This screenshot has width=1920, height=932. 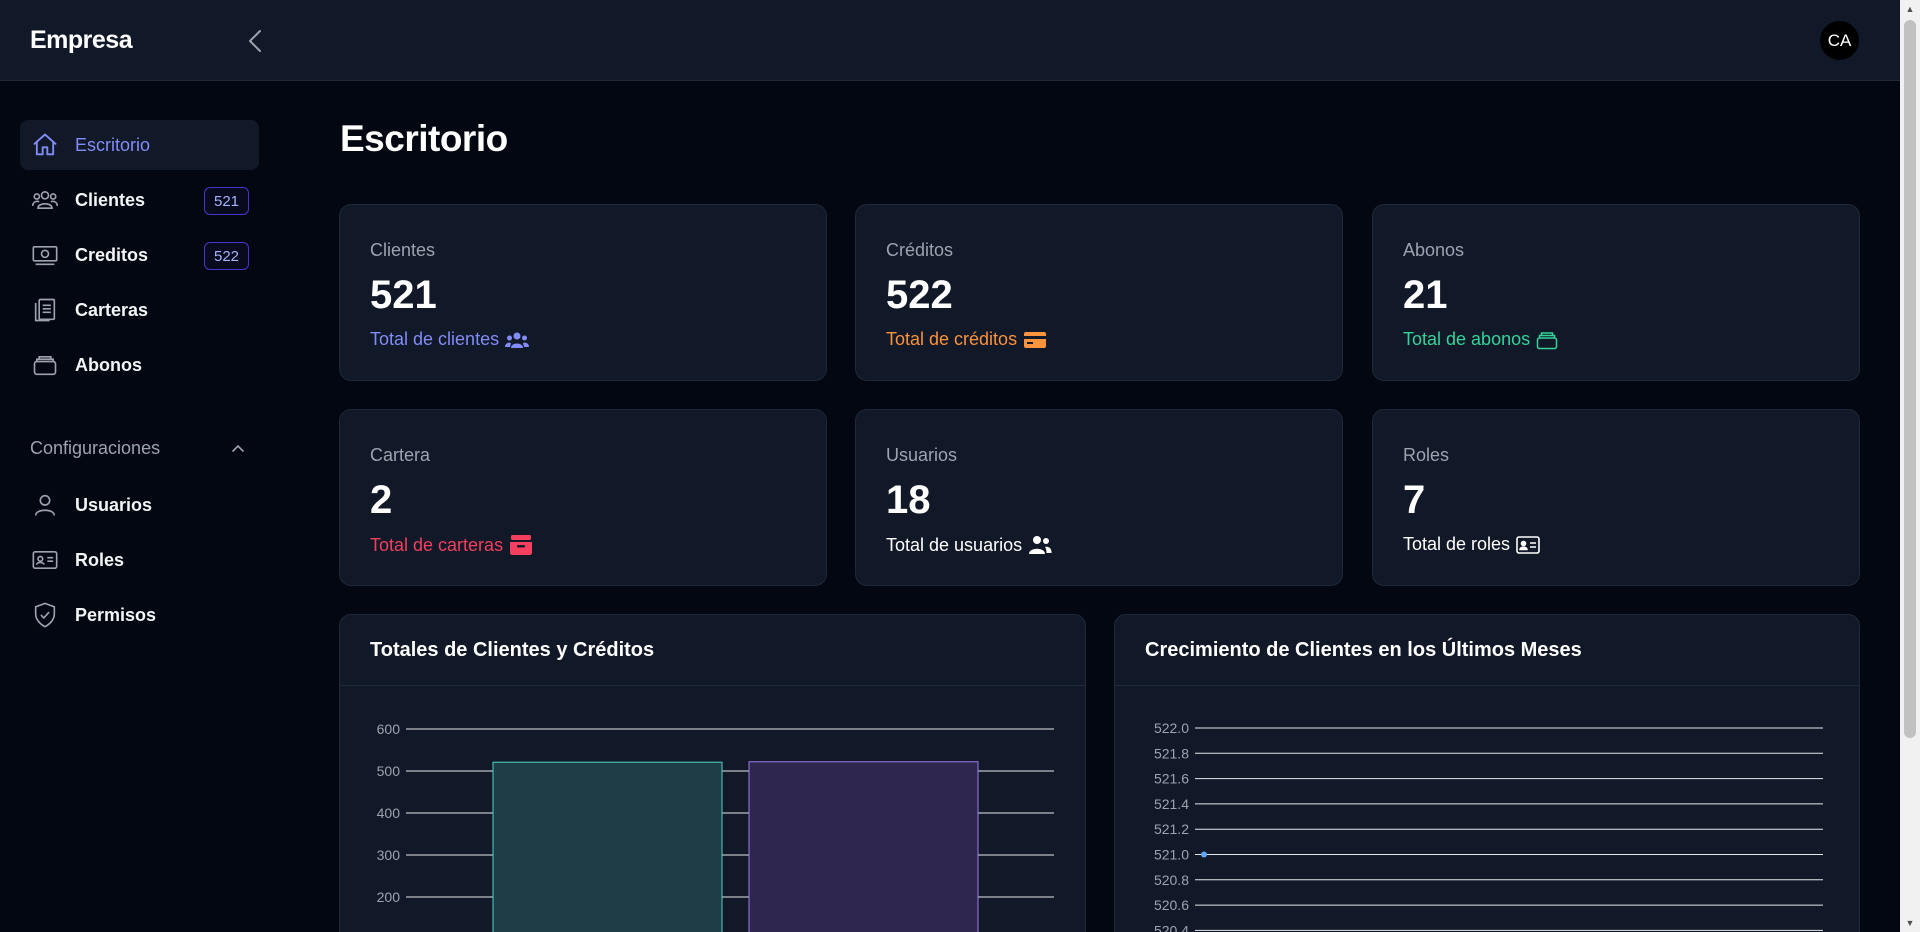 What do you see at coordinates (100, 559) in the screenshot?
I see `sidebar-item-label: Roles` at bounding box center [100, 559].